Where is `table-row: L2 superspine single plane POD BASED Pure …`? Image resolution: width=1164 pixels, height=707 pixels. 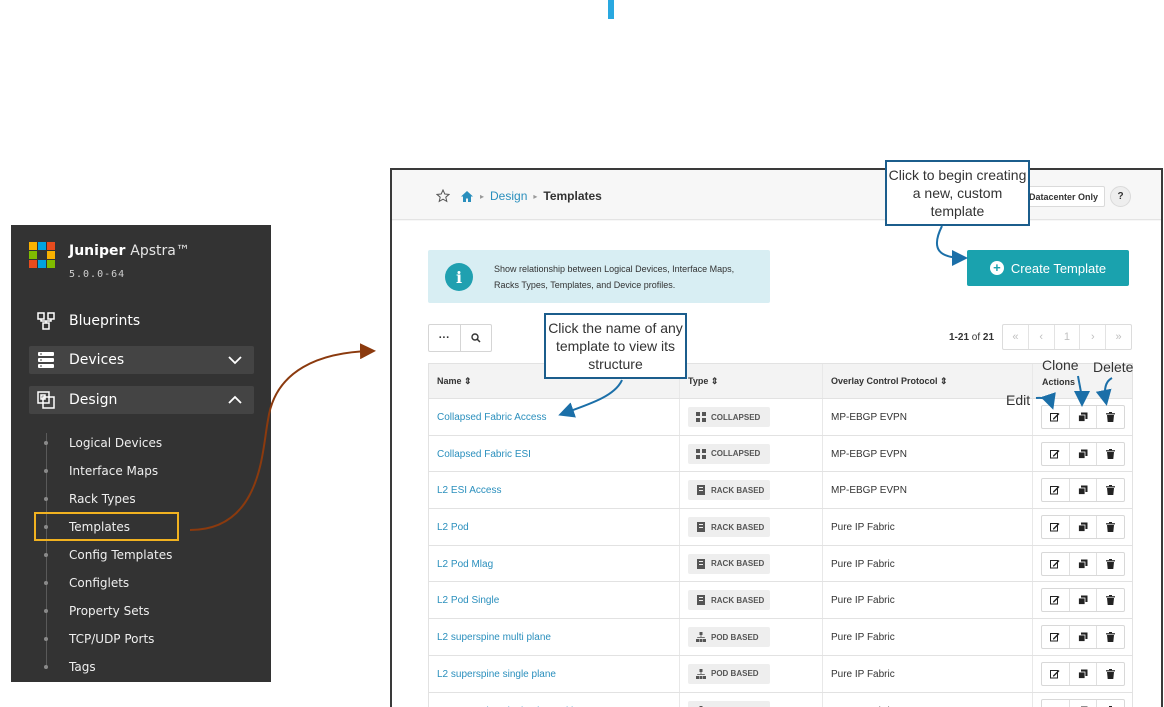
table-row: L2 superspine single plane POD BASED Pure … is located at coordinates (780, 674).